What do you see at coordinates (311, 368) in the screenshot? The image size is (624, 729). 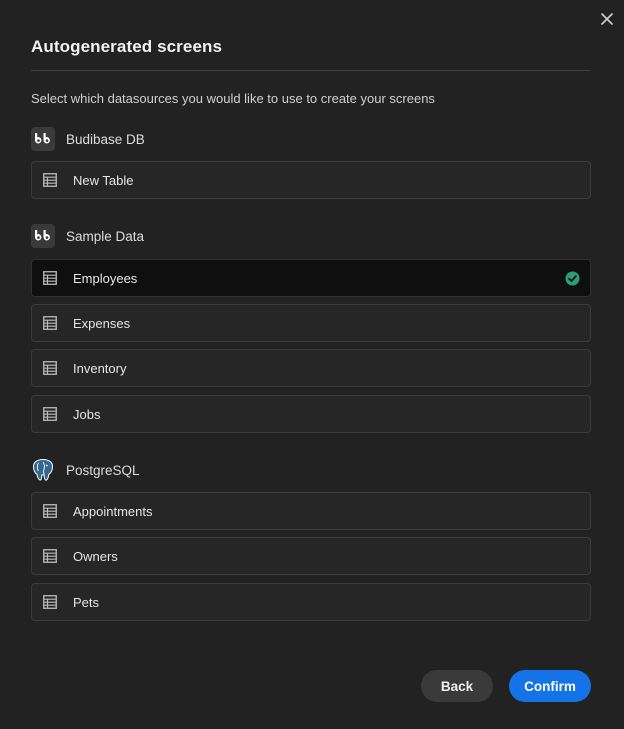 I see `table-row-inventory: Inventory` at bounding box center [311, 368].